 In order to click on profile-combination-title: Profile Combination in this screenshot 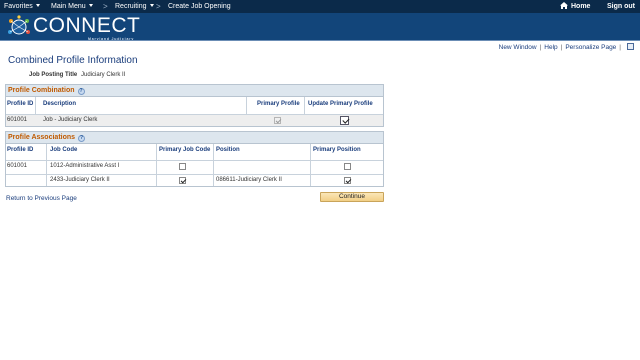, I will do `click(41, 90)`.